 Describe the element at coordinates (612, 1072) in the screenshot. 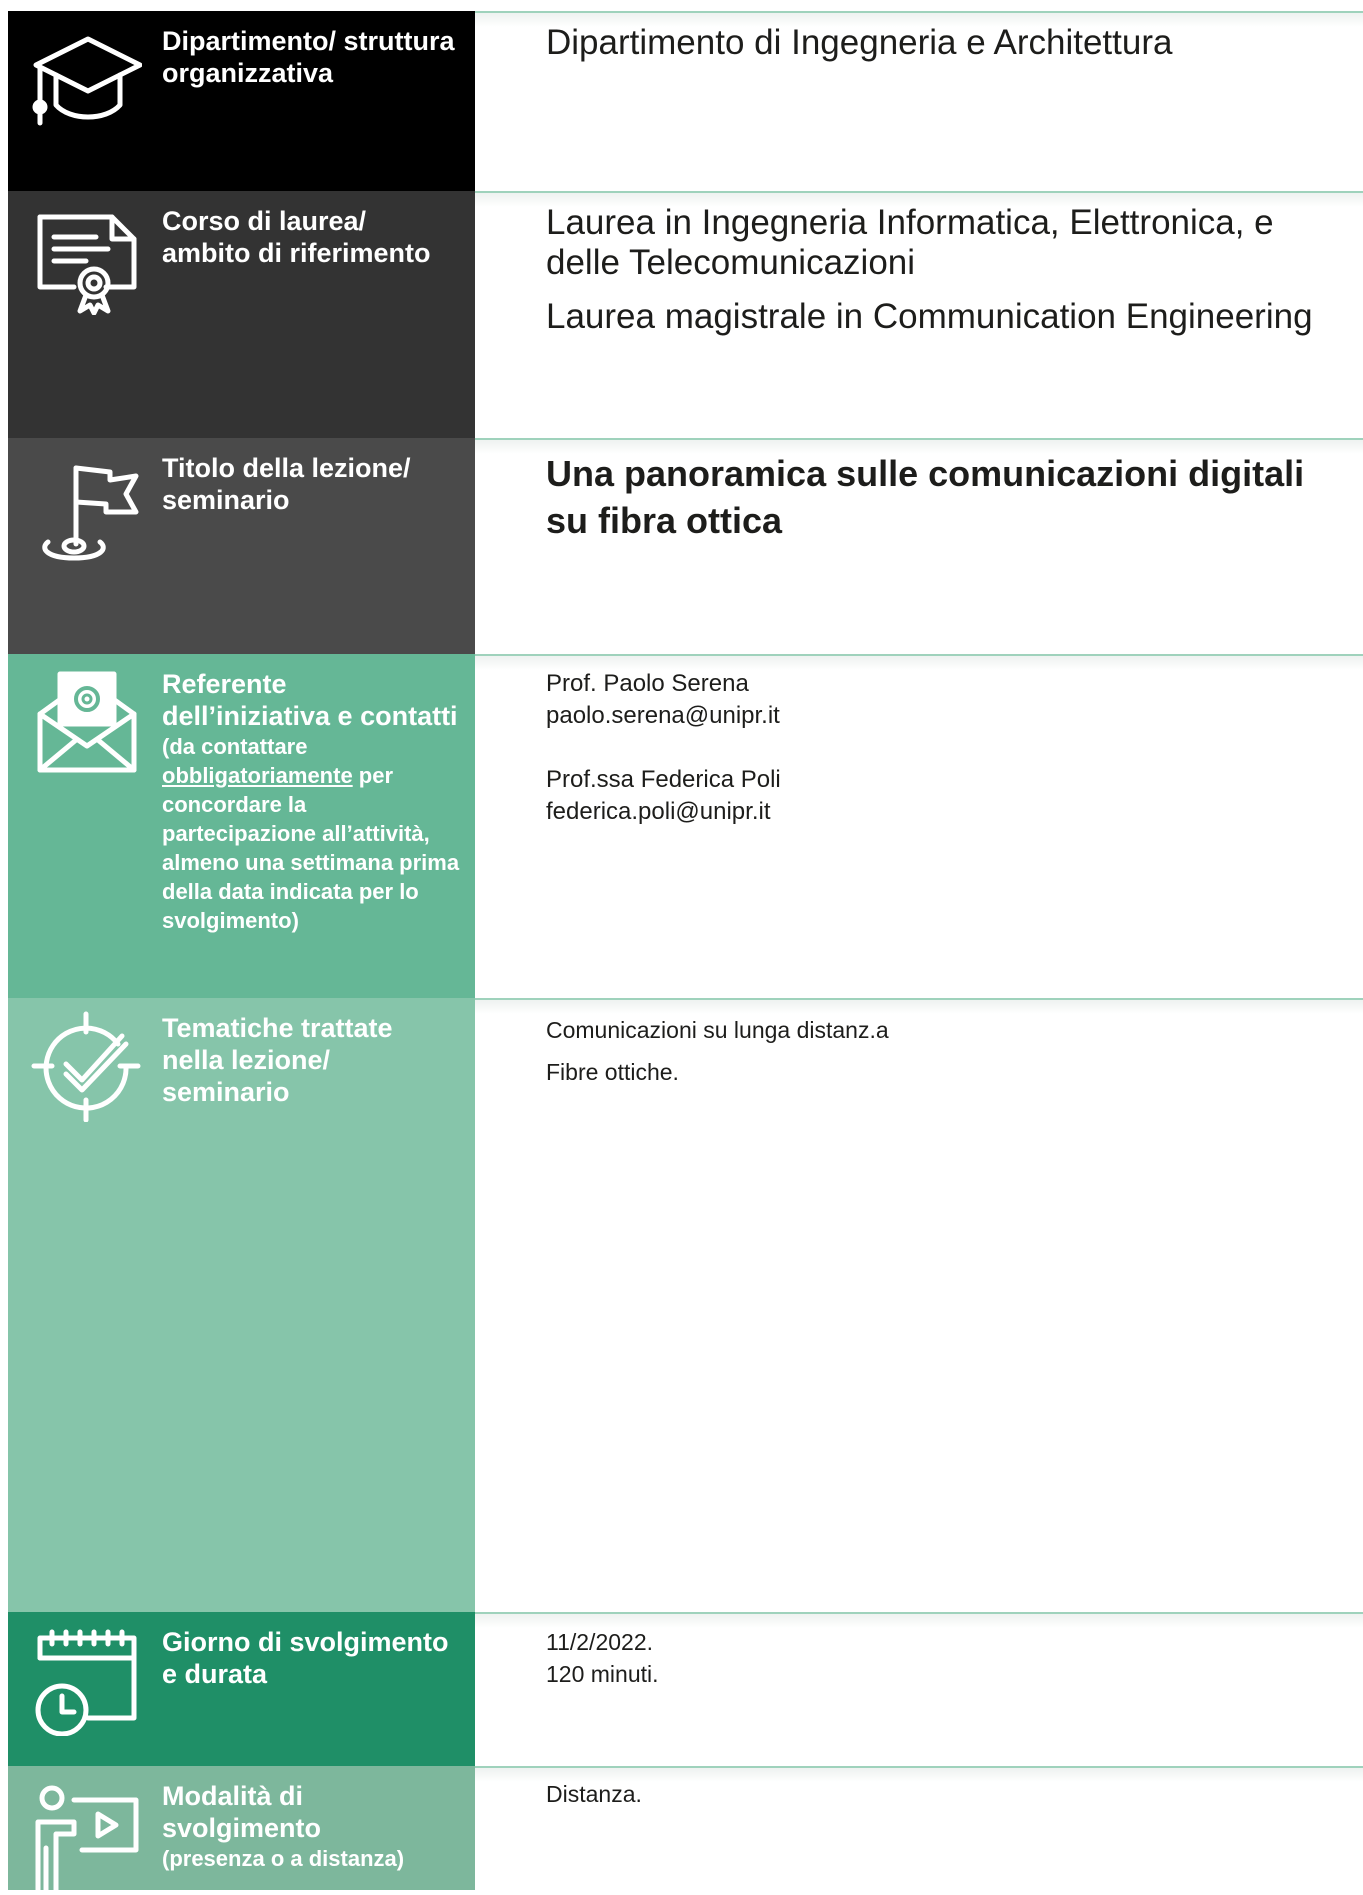

I see `topic-item: Fibre ottiche.` at that location.